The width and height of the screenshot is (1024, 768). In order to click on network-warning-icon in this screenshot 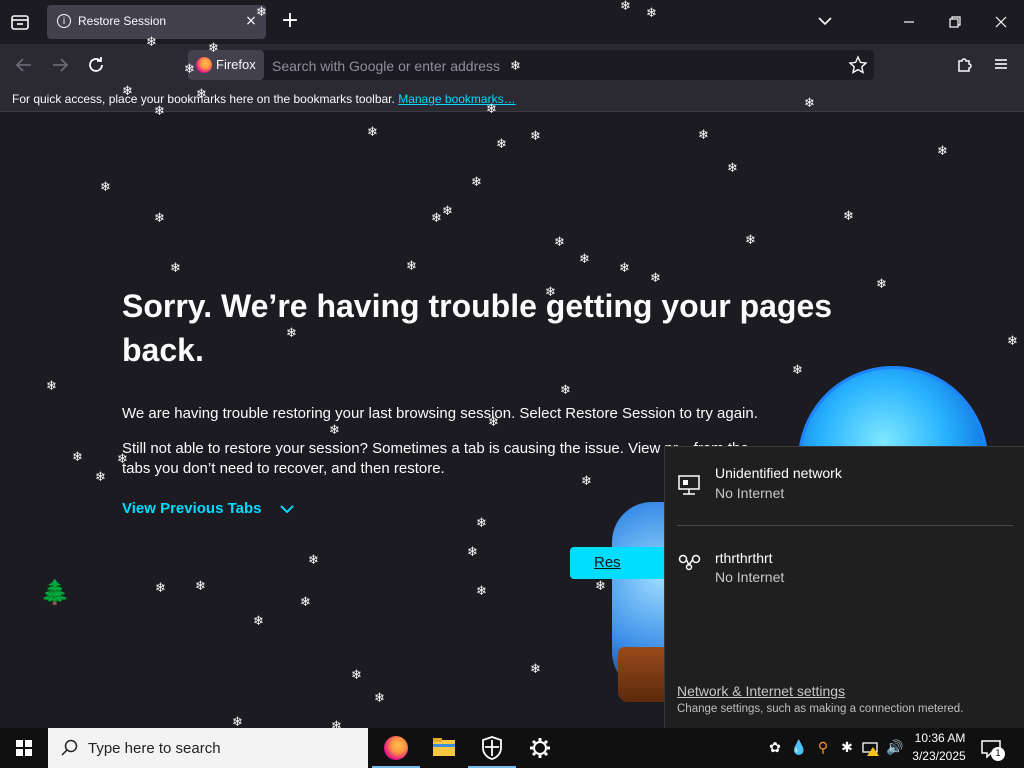, I will do `click(871, 748)`.